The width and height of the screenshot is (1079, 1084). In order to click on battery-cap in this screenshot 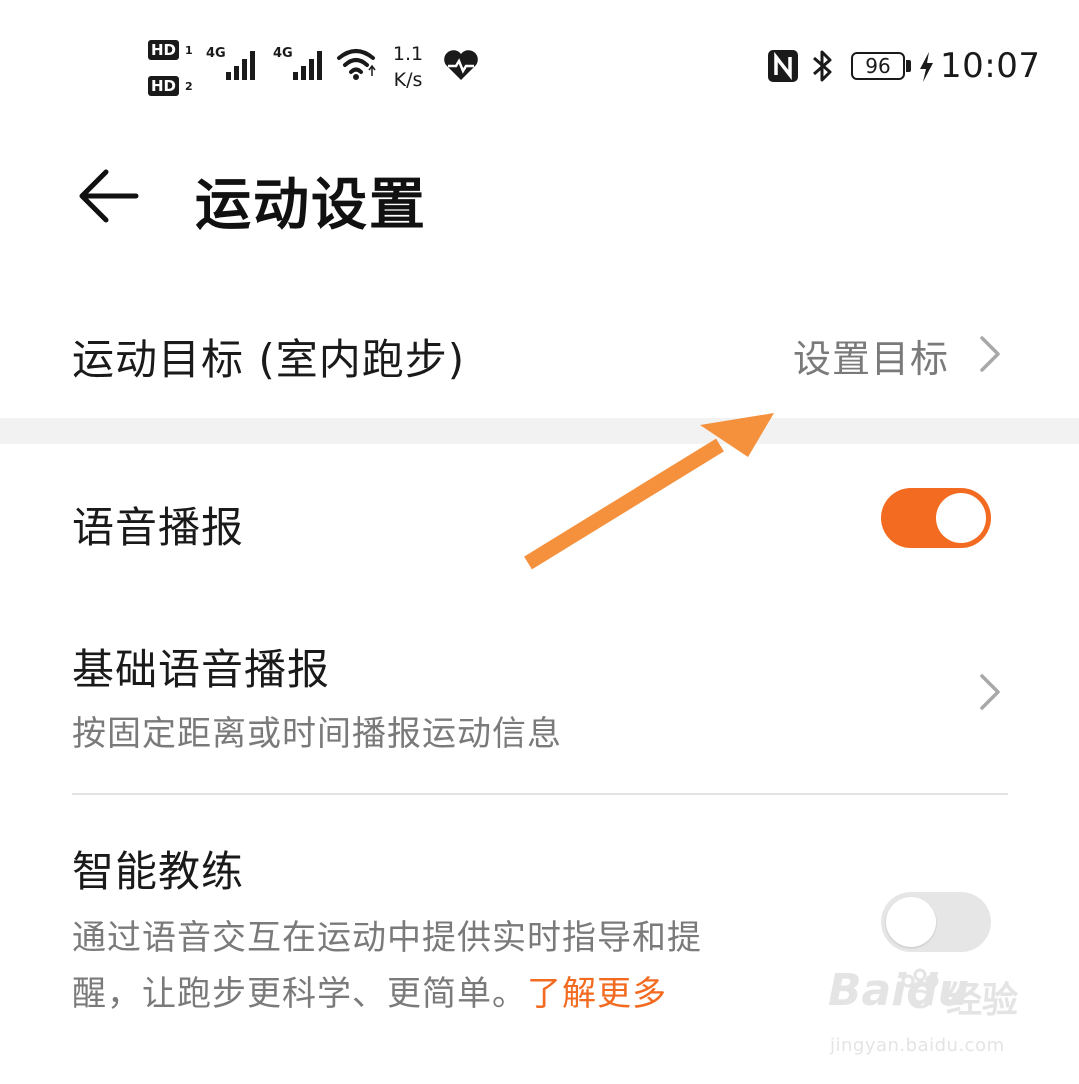, I will do `click(908, 66)`.